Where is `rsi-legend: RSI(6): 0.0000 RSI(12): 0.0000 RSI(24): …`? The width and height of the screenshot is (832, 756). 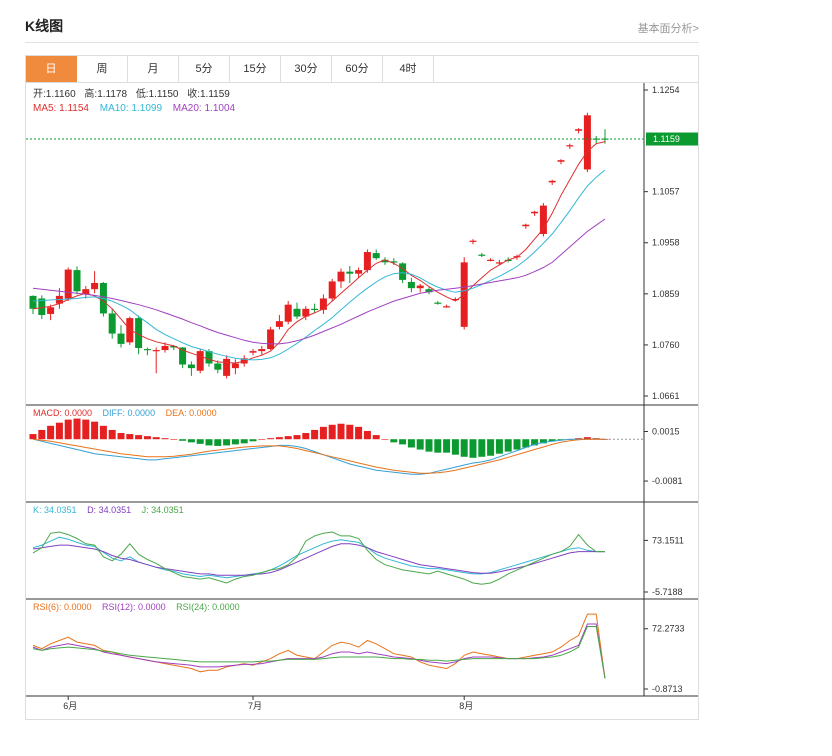 rsi-legend: RSI(6): 0.0000 RSI(12): 0.0000 RSI(24): … is located at coordinates (136, 607).